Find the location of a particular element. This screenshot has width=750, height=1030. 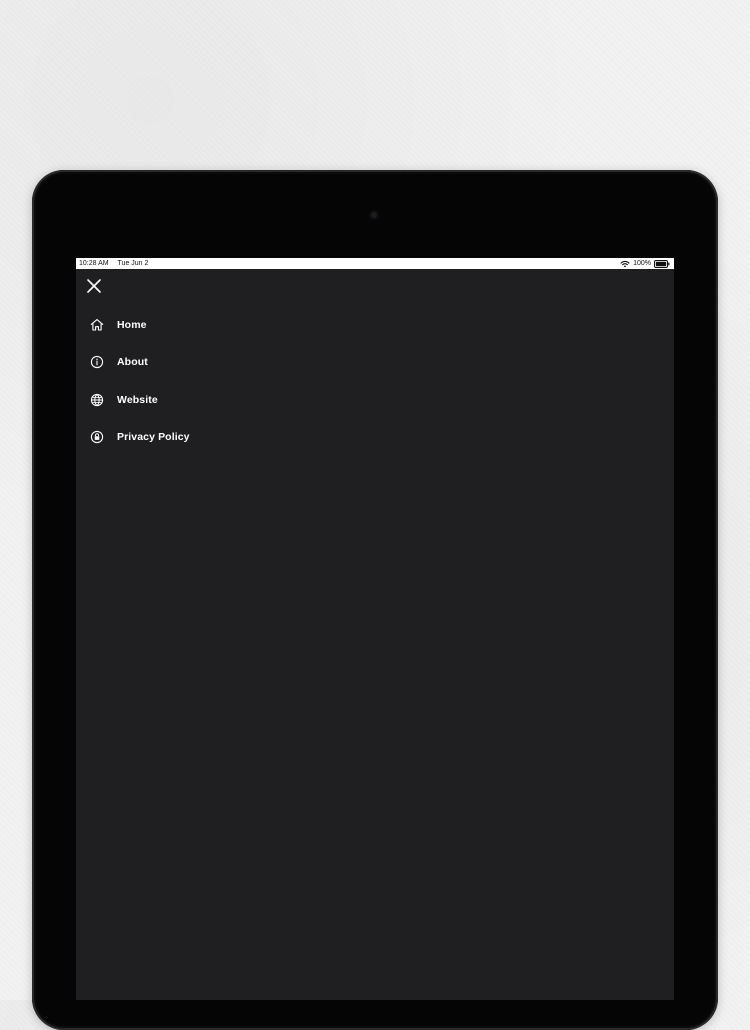

menu-item-home: Home is located at coordinates (210, 325).